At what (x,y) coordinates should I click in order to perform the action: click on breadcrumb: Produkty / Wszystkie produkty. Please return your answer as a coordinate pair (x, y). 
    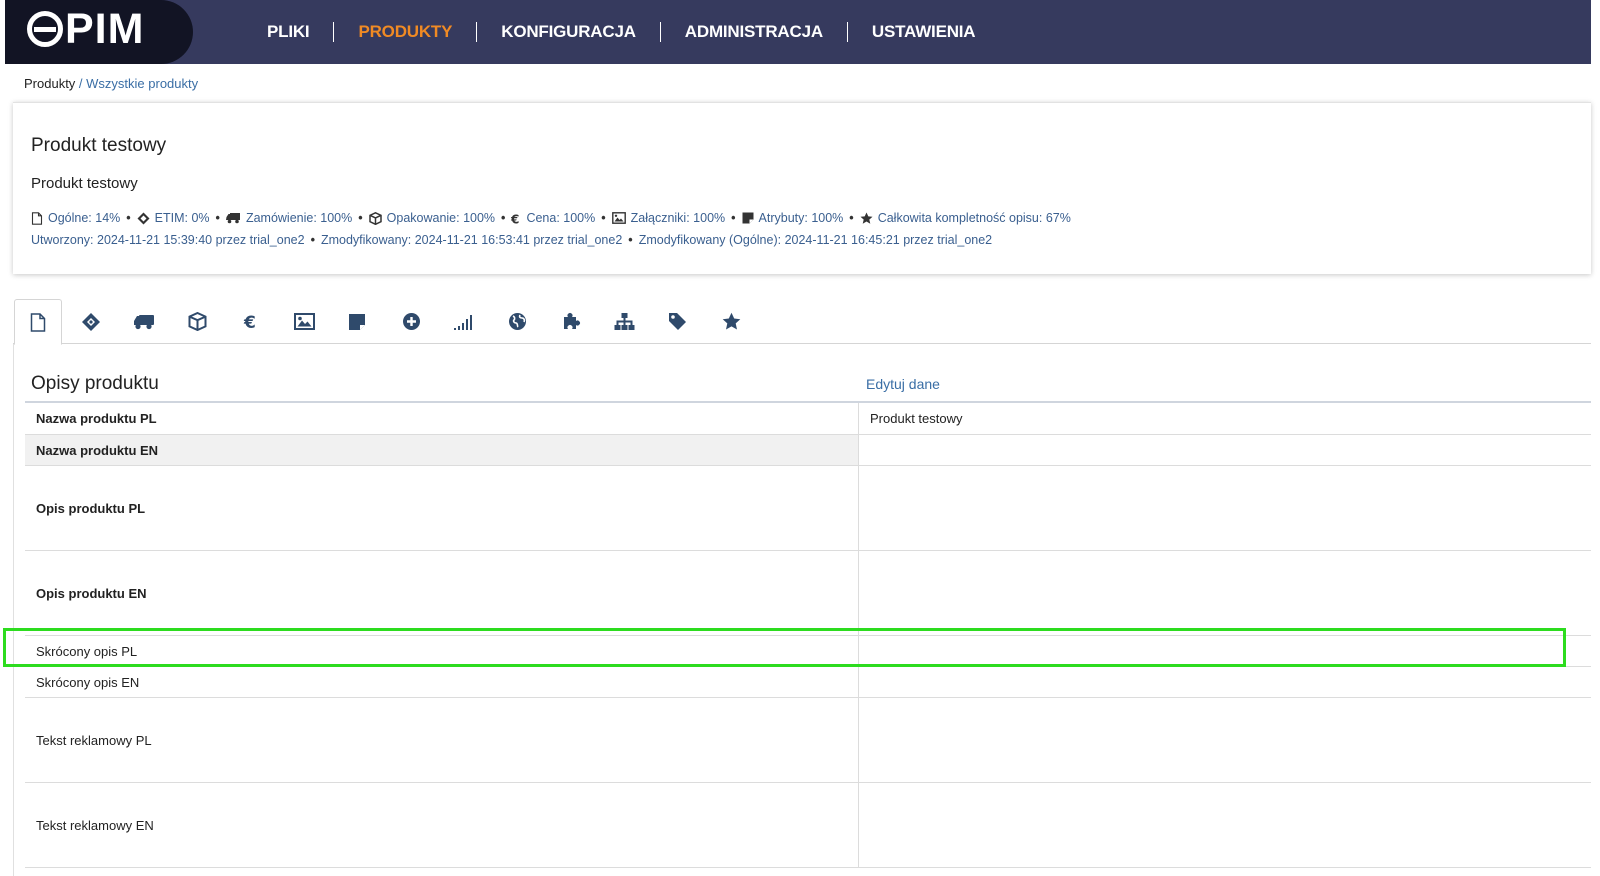
    Looking at the image, I should click on (111, 83).